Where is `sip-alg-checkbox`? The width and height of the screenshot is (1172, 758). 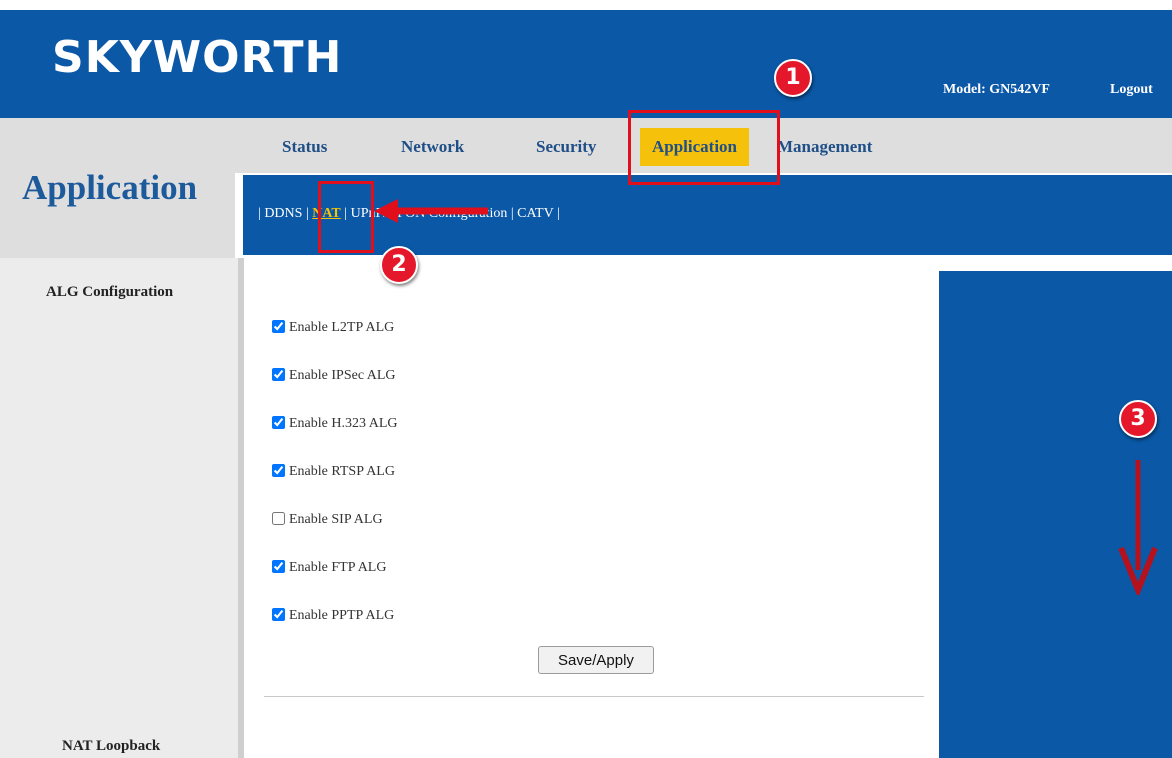 sip-alg-checkbox is located at coordinates (278, 518).